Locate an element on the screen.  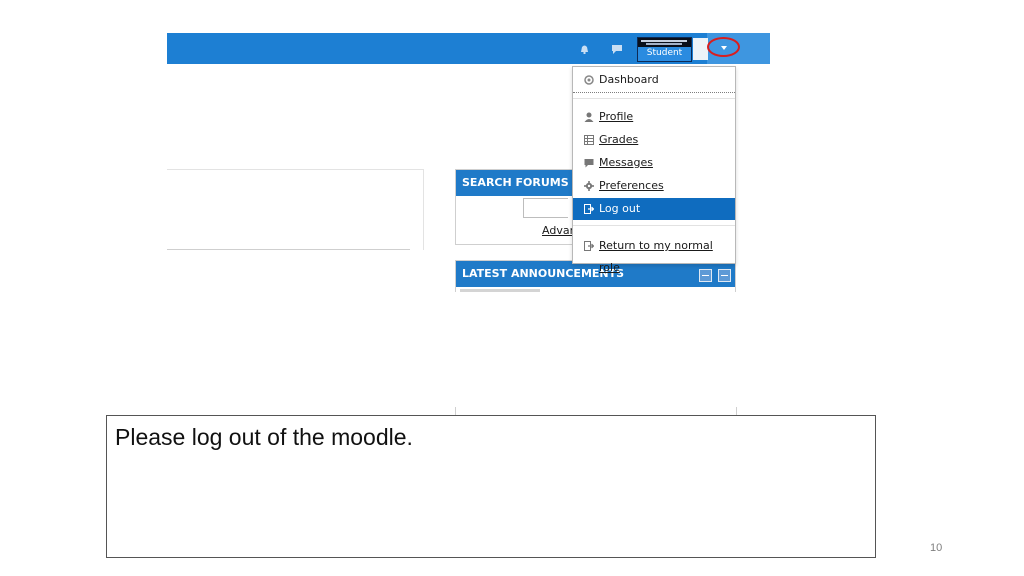
menu-item-dashboard: Dashboard is located at coordinates (654, 80).